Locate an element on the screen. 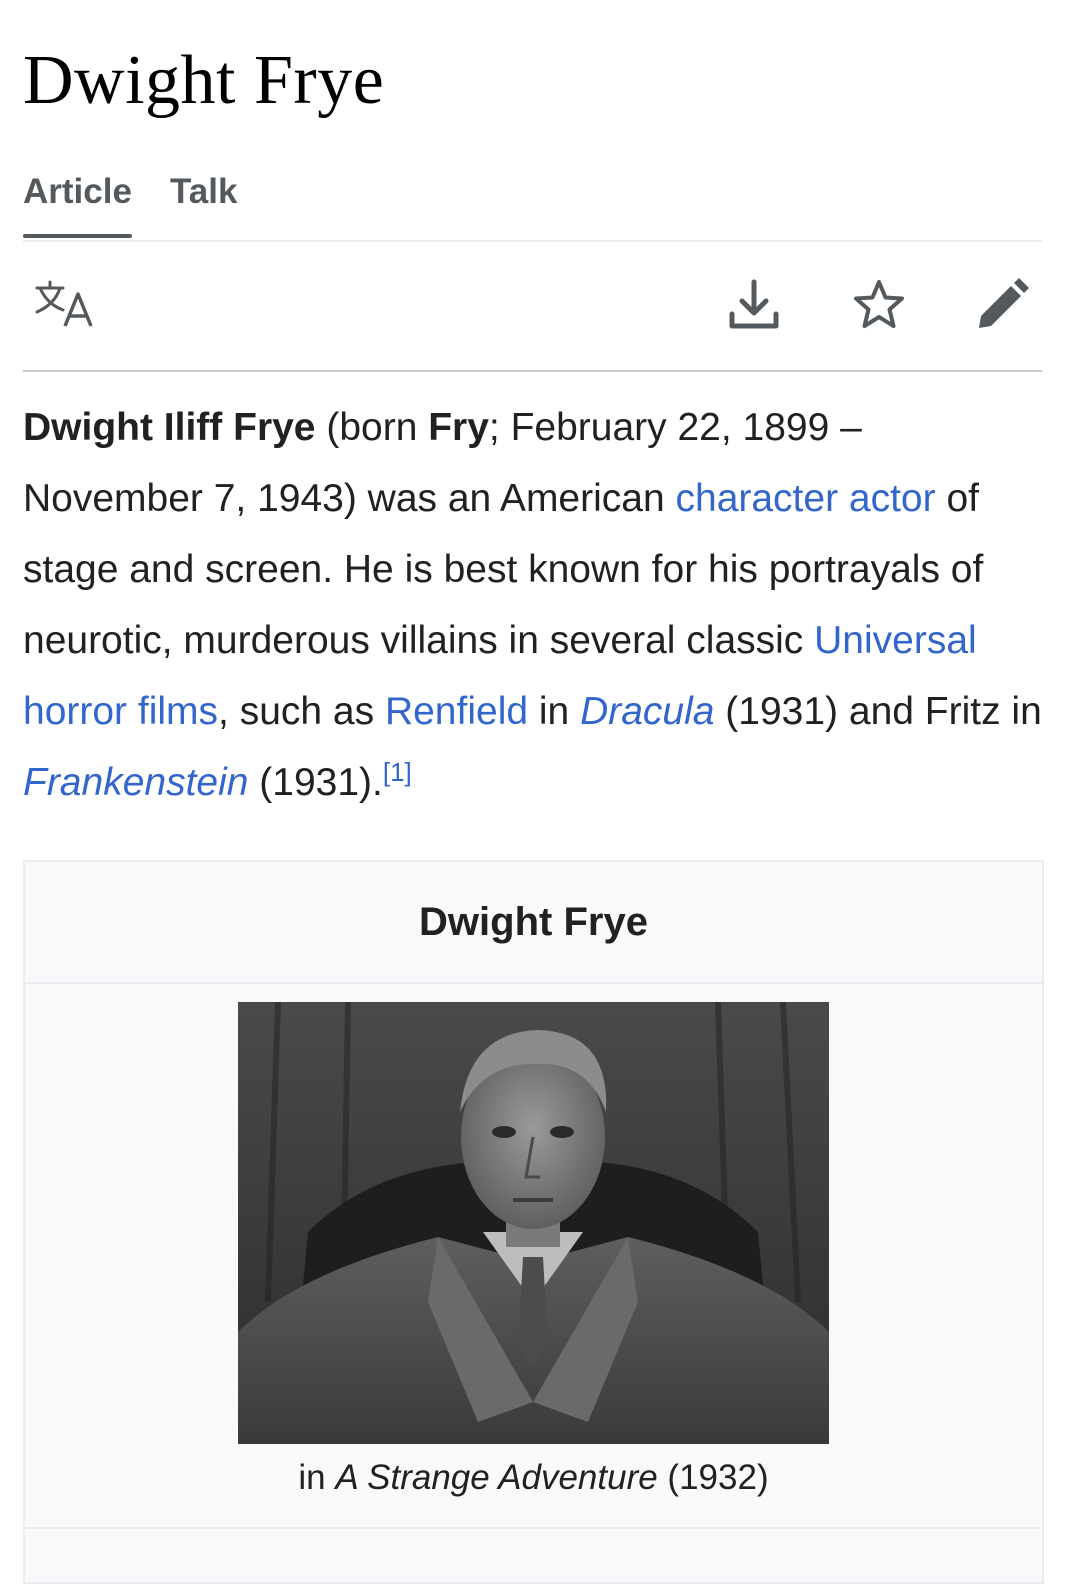  download-icon is located at coordinates (754, 305).